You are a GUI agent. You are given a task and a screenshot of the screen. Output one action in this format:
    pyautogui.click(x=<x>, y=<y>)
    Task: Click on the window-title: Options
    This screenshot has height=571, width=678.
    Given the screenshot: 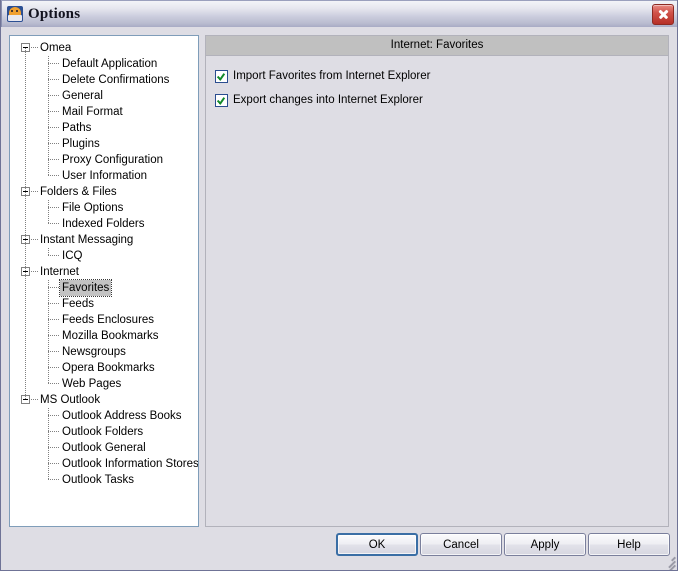 What is the action you would take?
    pyautogui.click(x=54, y=13)
    